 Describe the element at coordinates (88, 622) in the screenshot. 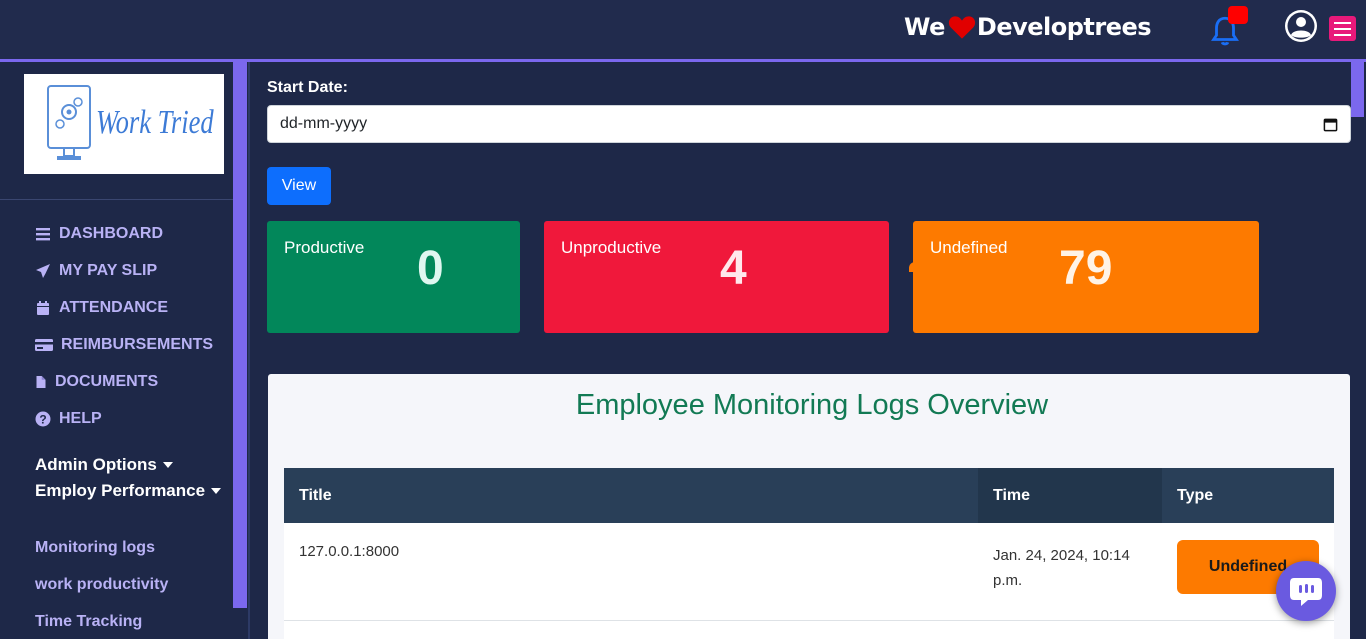

I see `sidebar-item-time-tracking: Time Tracking` at that location.